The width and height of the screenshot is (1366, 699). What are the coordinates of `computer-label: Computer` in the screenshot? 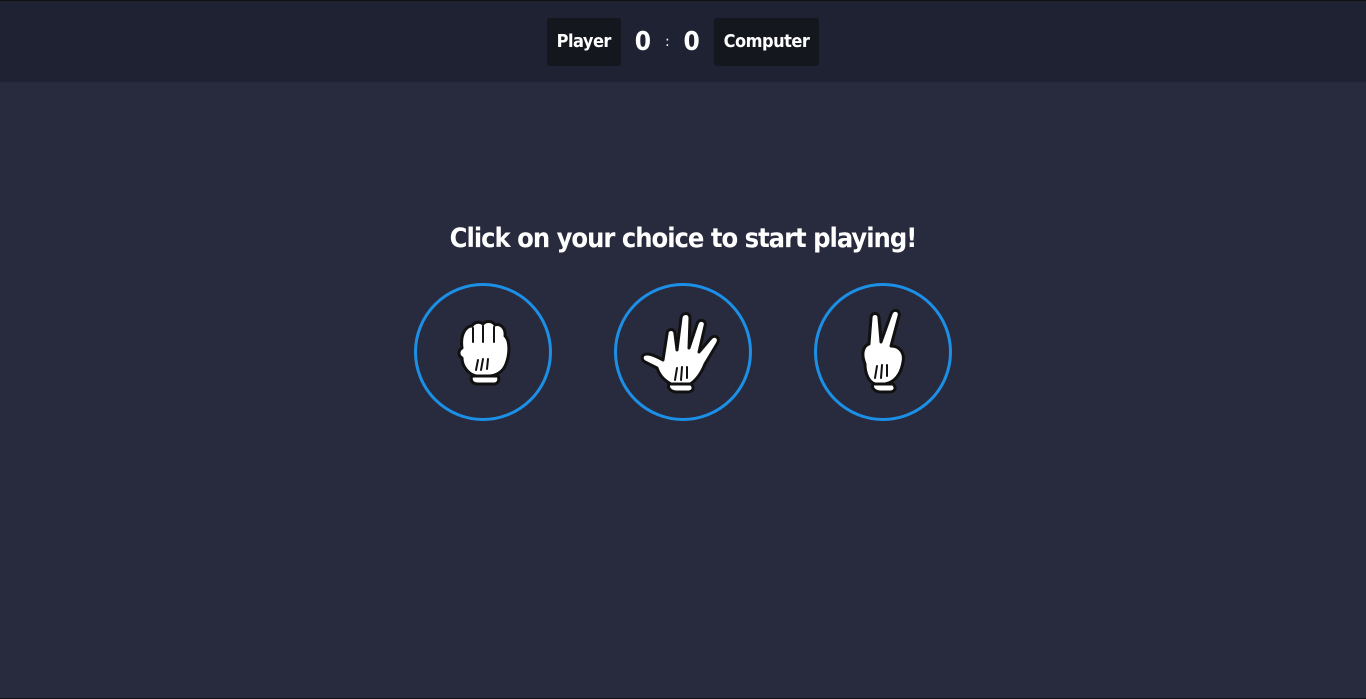 It's located at (766, 41).